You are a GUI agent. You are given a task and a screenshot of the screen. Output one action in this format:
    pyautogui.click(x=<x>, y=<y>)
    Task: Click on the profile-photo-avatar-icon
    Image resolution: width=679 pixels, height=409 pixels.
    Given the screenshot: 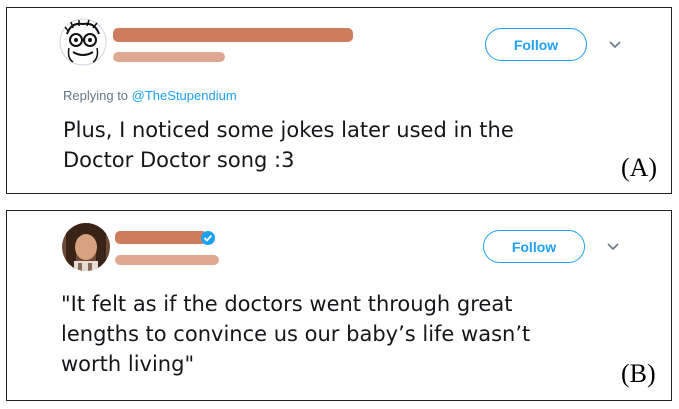 What is the action you would take?
    pyautogui.click(x=86, y=247)
    